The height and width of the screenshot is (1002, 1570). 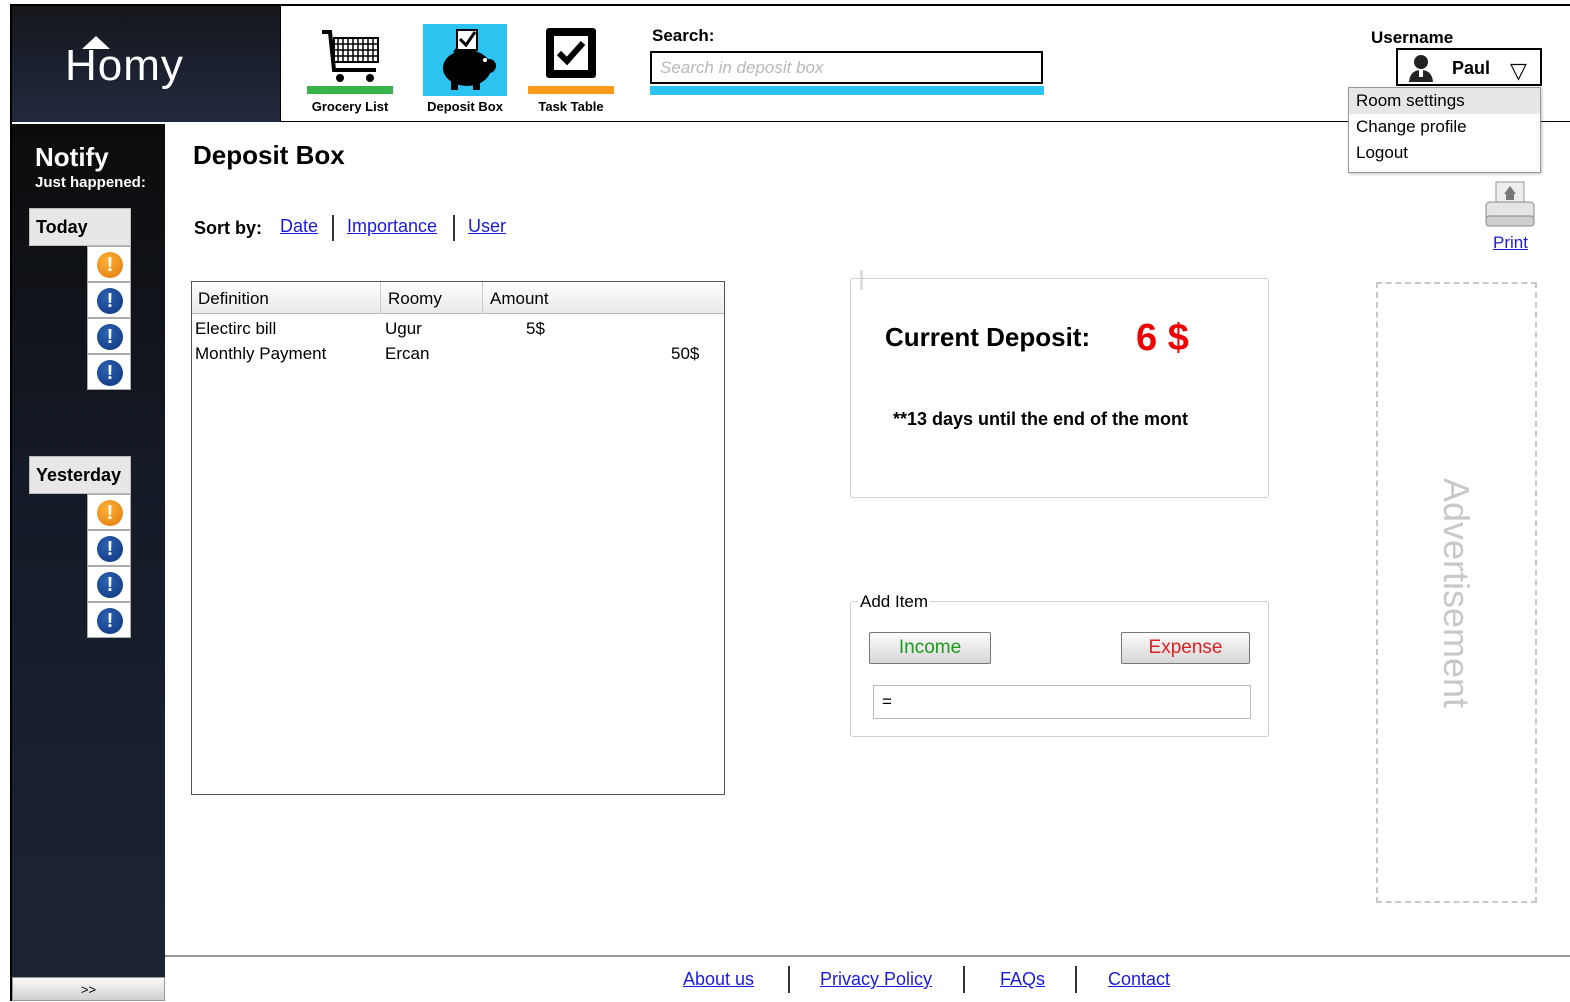 What do you see at coordinates (894, 602) in the screenshot?
I see `add-item-legend: Add Item` at bounding box center [894, 602].